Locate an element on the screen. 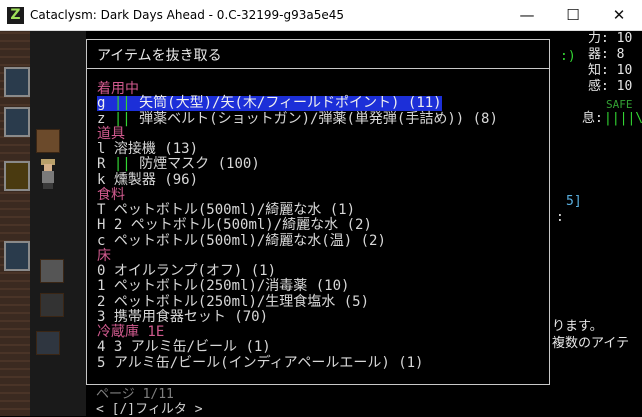 This screenshot has height=417, width=642. item-hotkey: z is located at coordinates (101, 119).